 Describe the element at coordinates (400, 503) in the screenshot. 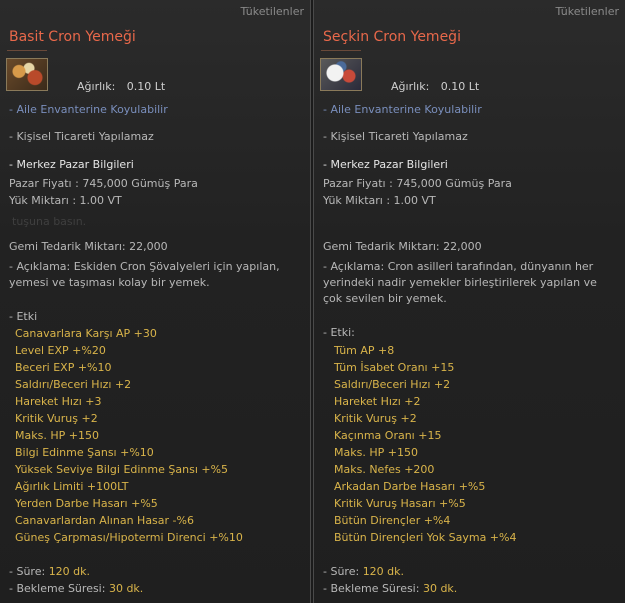

I see `effect-item: Kritik Vuruş Hasarı +%5` at that location.